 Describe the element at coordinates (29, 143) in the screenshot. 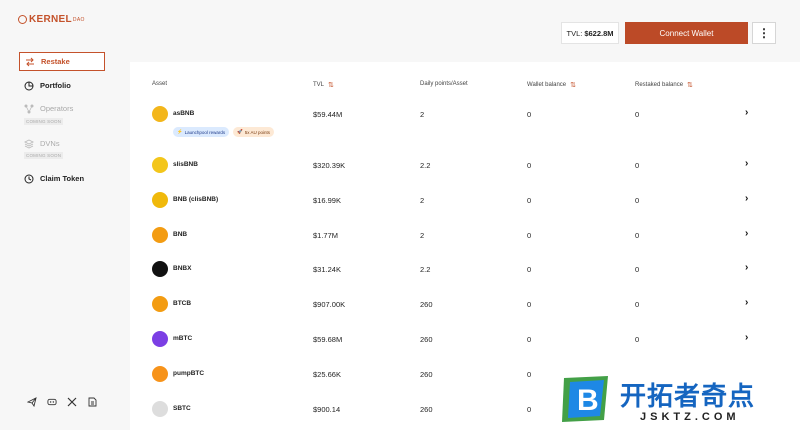

I see `layers-icon` at that location.